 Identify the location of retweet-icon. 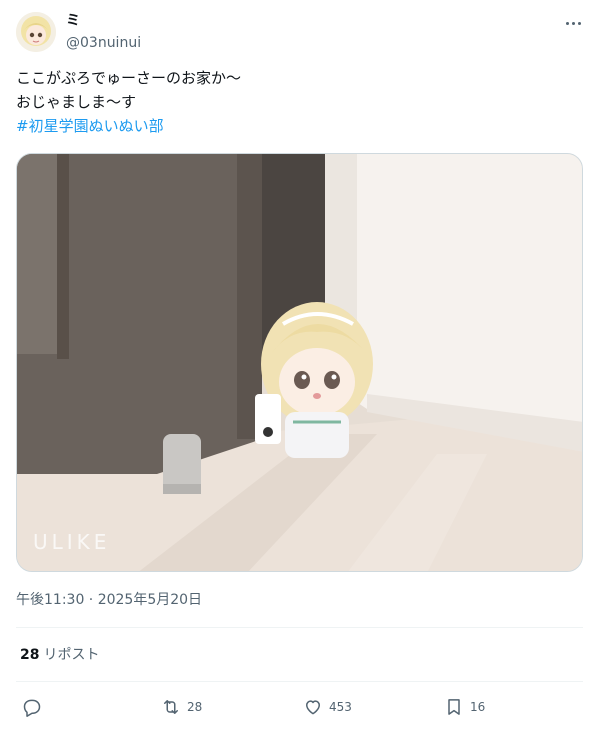
(171, 707).